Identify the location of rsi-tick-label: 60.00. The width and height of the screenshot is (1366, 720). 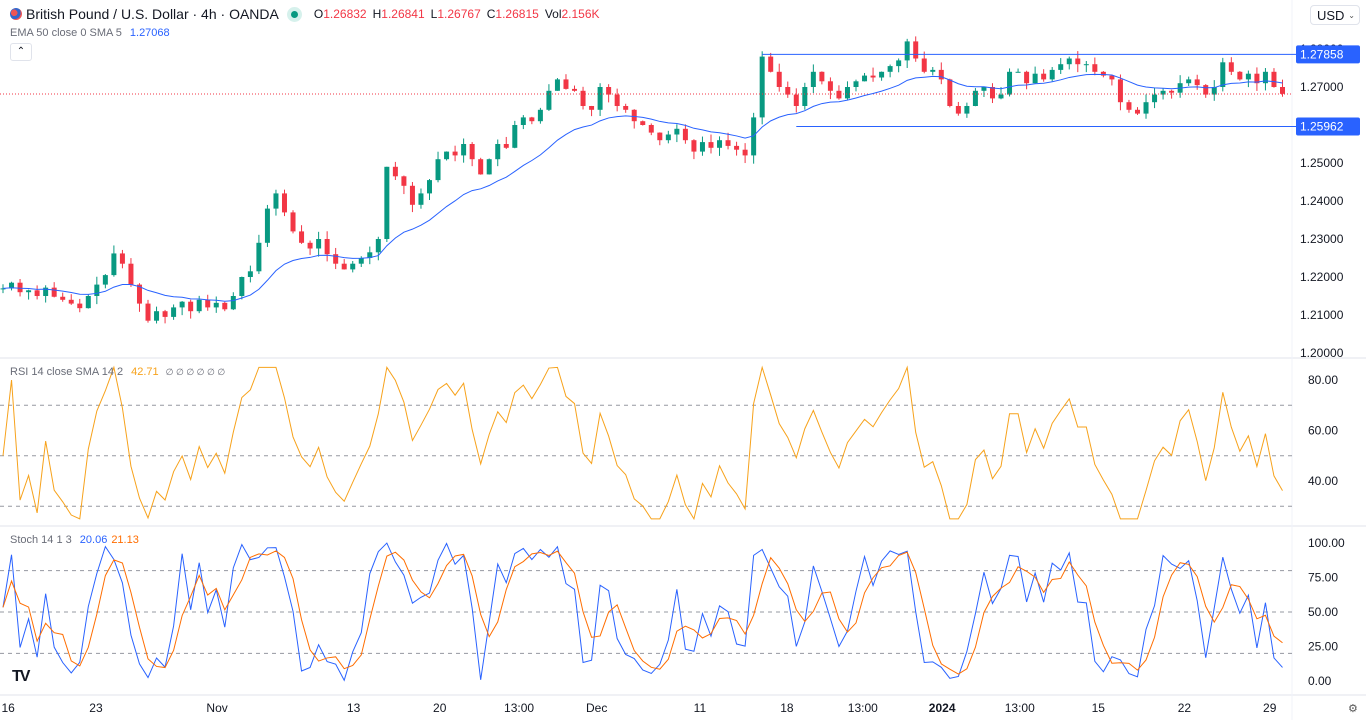
(1323, 431).